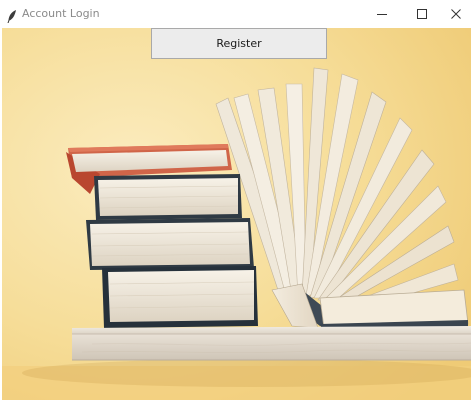 The image size is (473, 402). I want to click on minimize-icon, so click(382, 14).